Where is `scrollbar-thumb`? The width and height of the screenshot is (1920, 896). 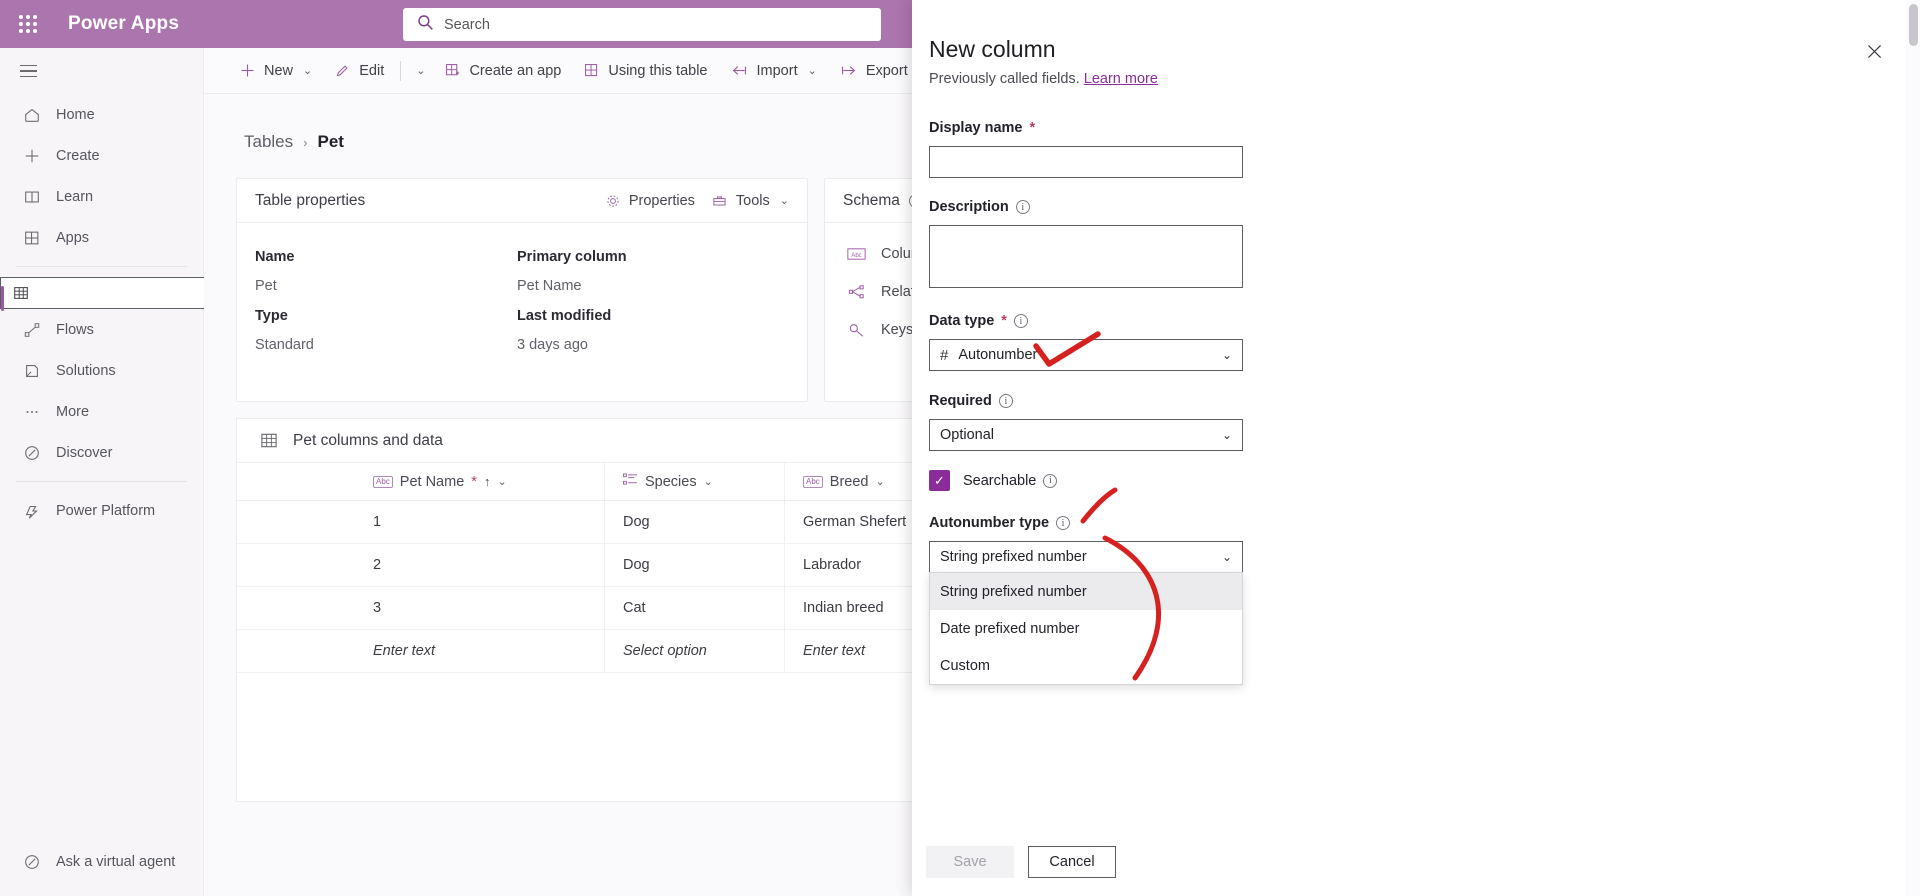
scrollbar-thumb is located at coordinates (1913, 25).